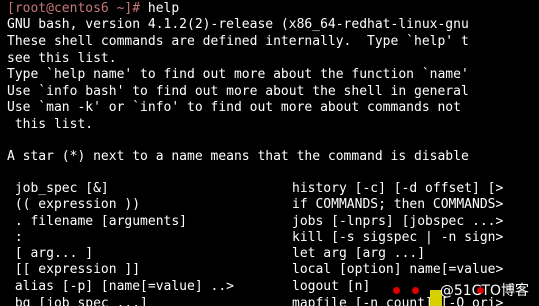  Describe the element at coordinates (77, 301) in the screenshot. I see `command-left: bg [job_spec ...]` at that location.